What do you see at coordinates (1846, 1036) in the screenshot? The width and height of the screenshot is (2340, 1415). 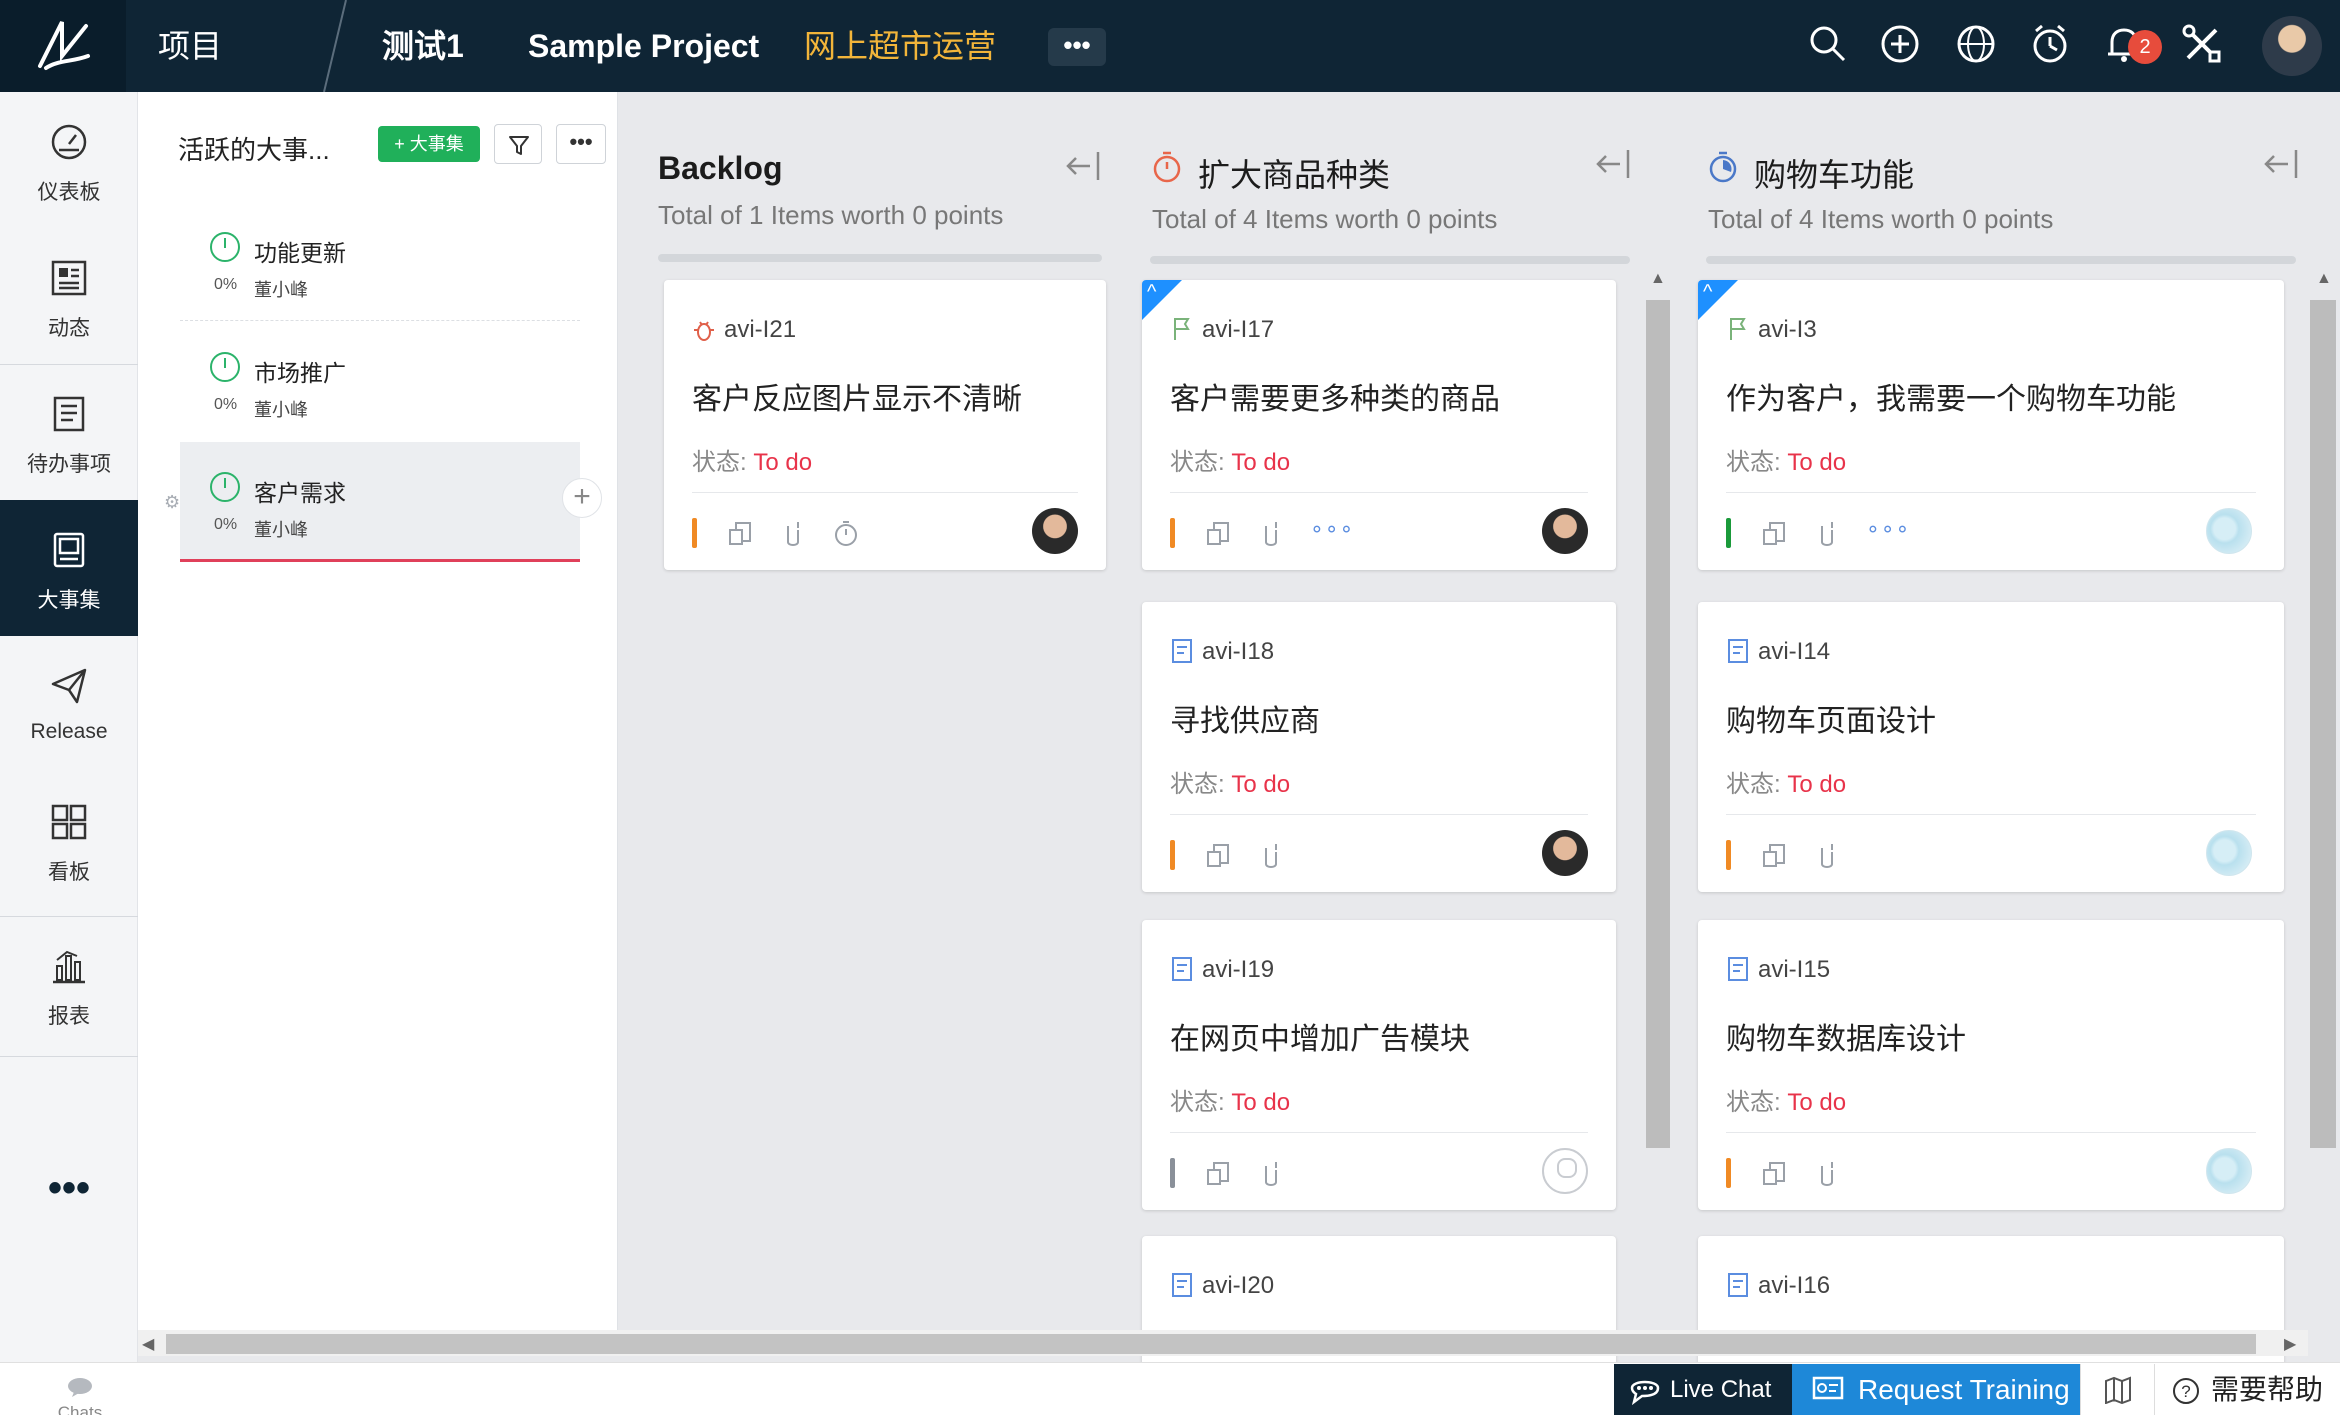 I see `card-title: 购物车数据库设计` at bounding box center [1846, 1036].